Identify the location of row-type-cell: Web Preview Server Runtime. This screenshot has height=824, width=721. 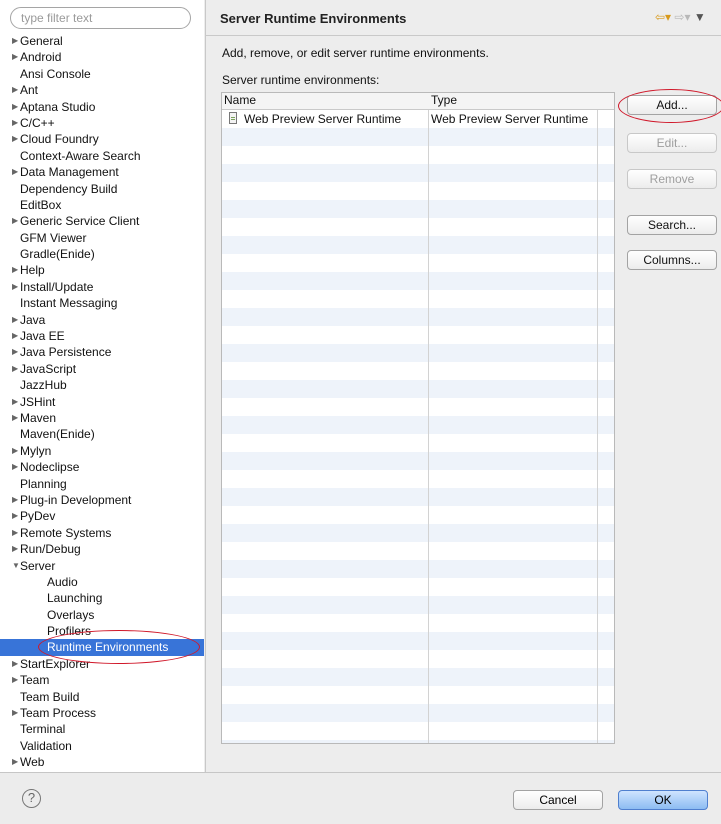
(510, 119).